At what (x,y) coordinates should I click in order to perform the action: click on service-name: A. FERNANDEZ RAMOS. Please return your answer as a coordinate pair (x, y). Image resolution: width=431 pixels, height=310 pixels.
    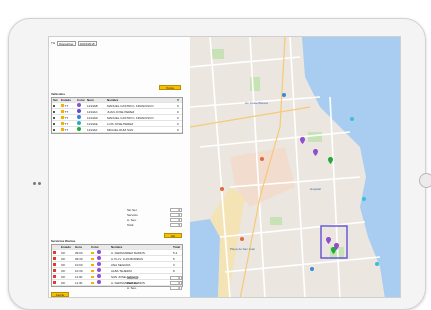
    Looking at the image, I should click on (128, 252).